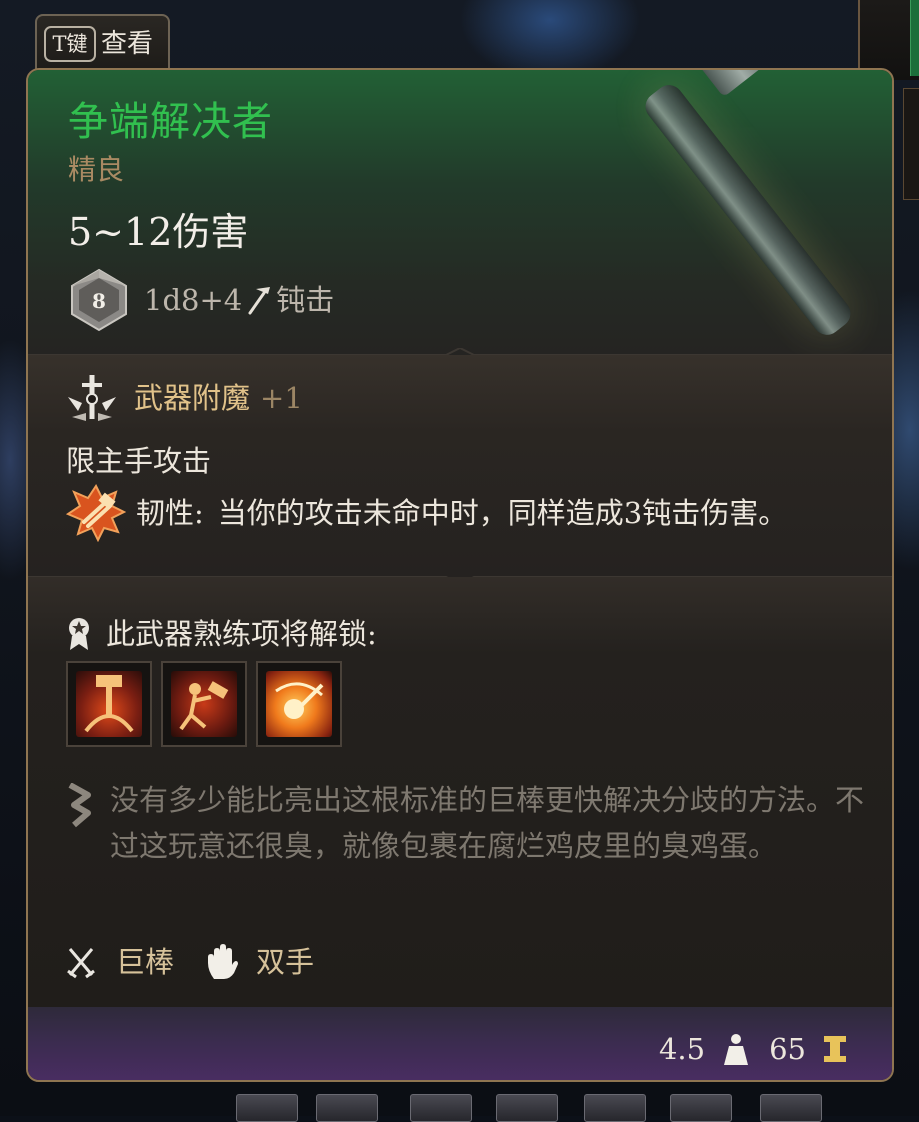 The image size is (919, 1122). What do you see at coordinates (70, 44) in the screenshot?
I see `hotkey-badge: T键` at bounding box center [70, 44].